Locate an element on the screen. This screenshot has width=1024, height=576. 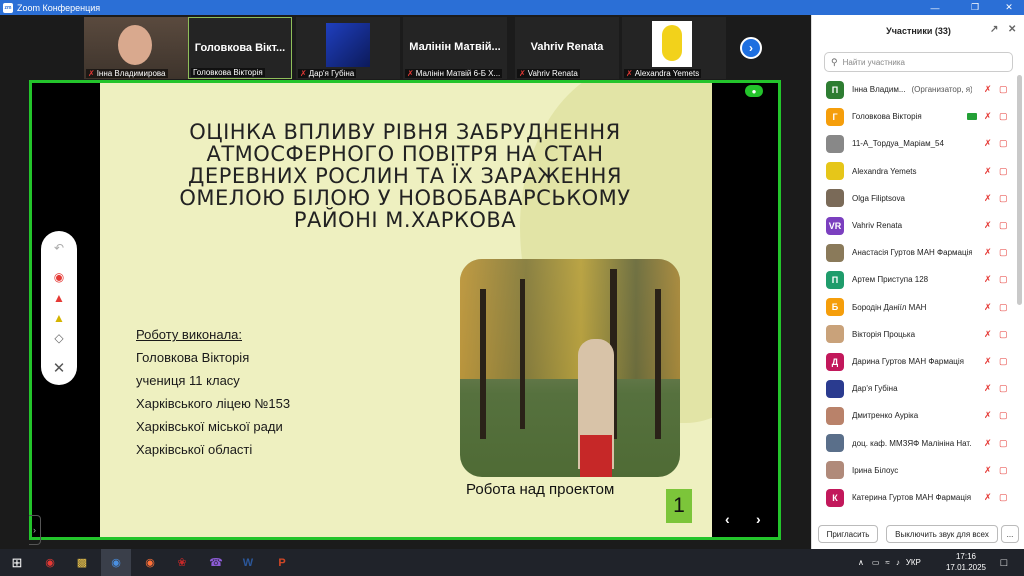
participant-row: 11-А_Тордуа_Маріам_54 ✗ ▢ is located at coordinates (914, 143).